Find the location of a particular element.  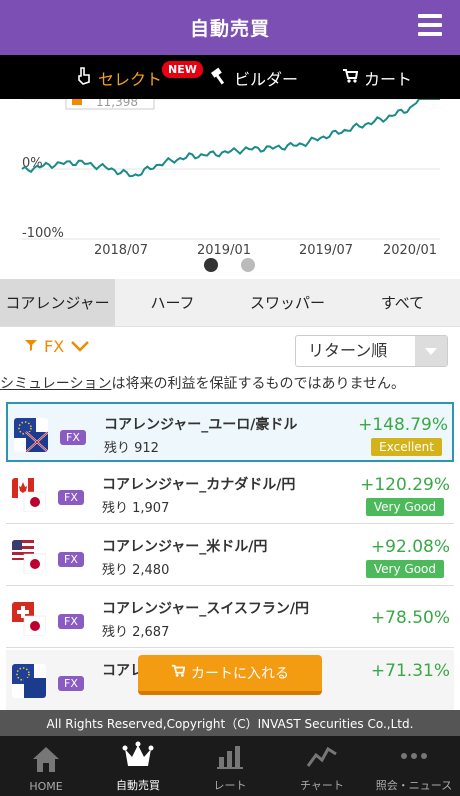

disclaimer: シミュレーションは将来の利益を保証するものではありません。 is located at coordinates (230, 383).